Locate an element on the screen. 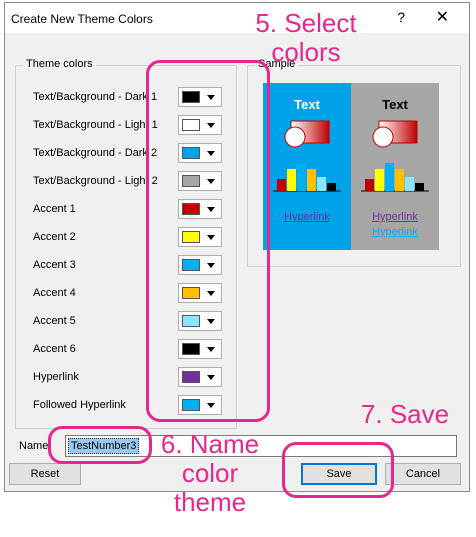  sample-dark-panel: Text Hyperlink is located at coordinates (307, 166).